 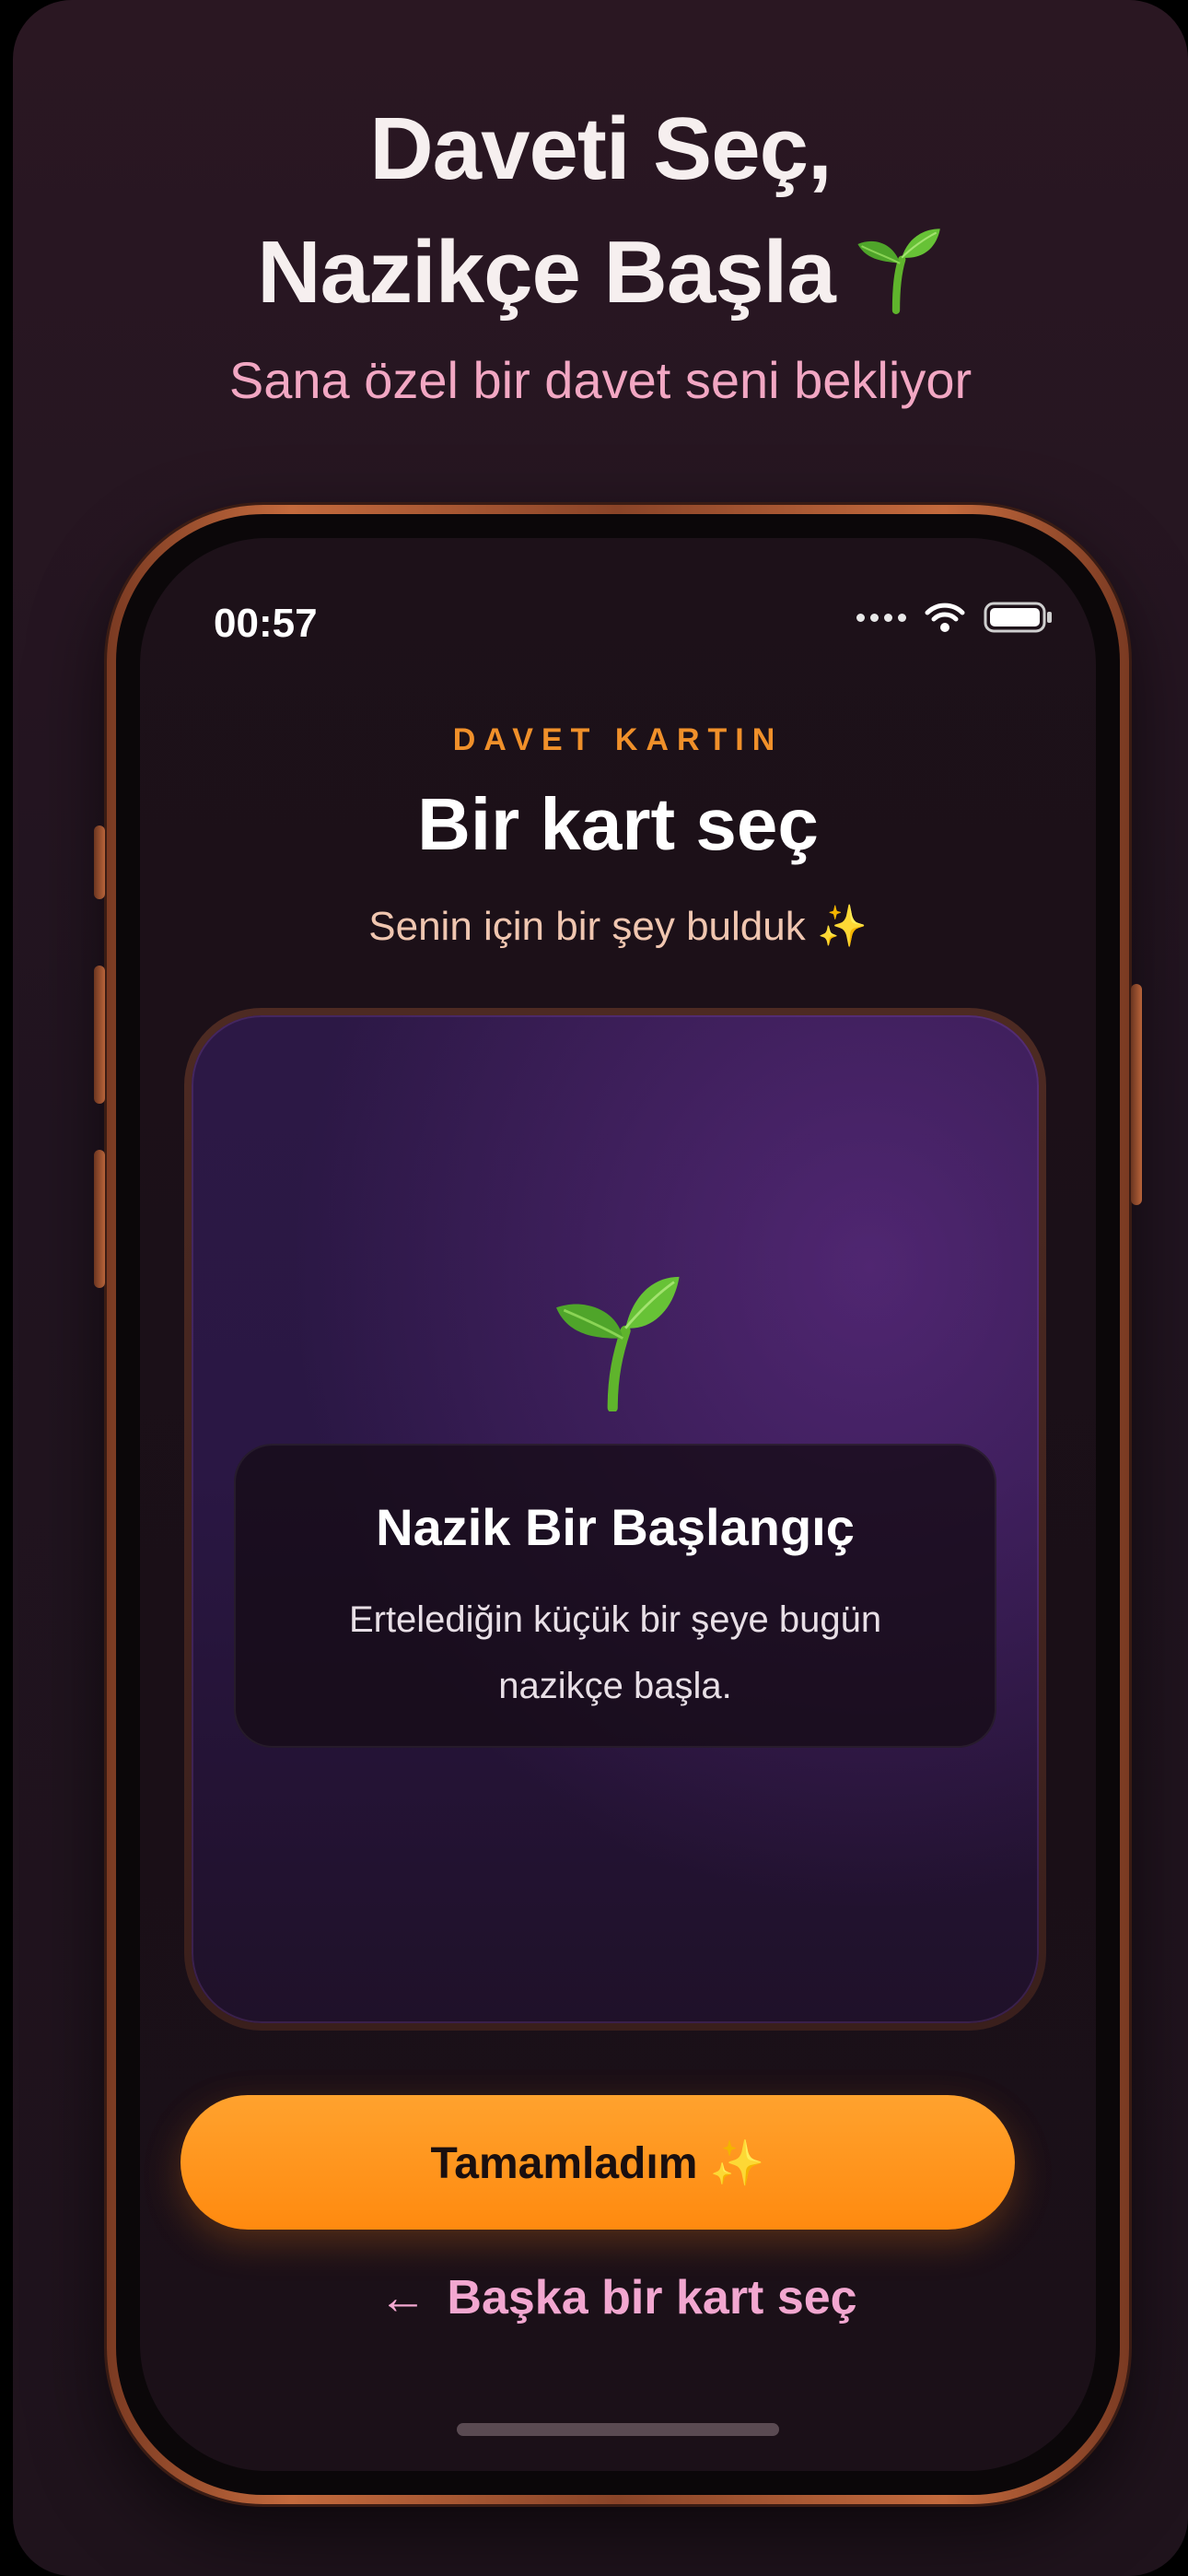 I want to click on screen-subtitle: Senin için bir şey bulduk ✨, so click(x=618, y=926).